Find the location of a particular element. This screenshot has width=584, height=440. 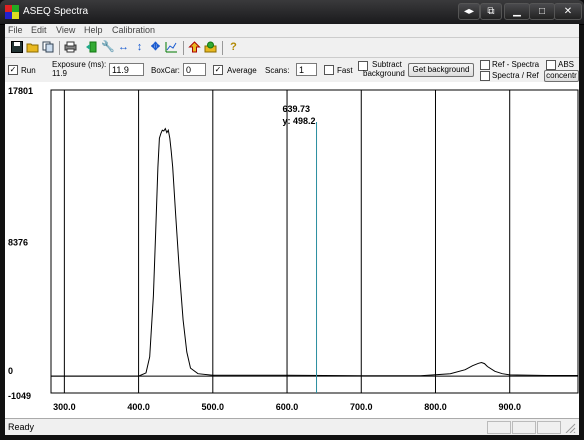

status-text: Ready is located at coordinates (21, 427).